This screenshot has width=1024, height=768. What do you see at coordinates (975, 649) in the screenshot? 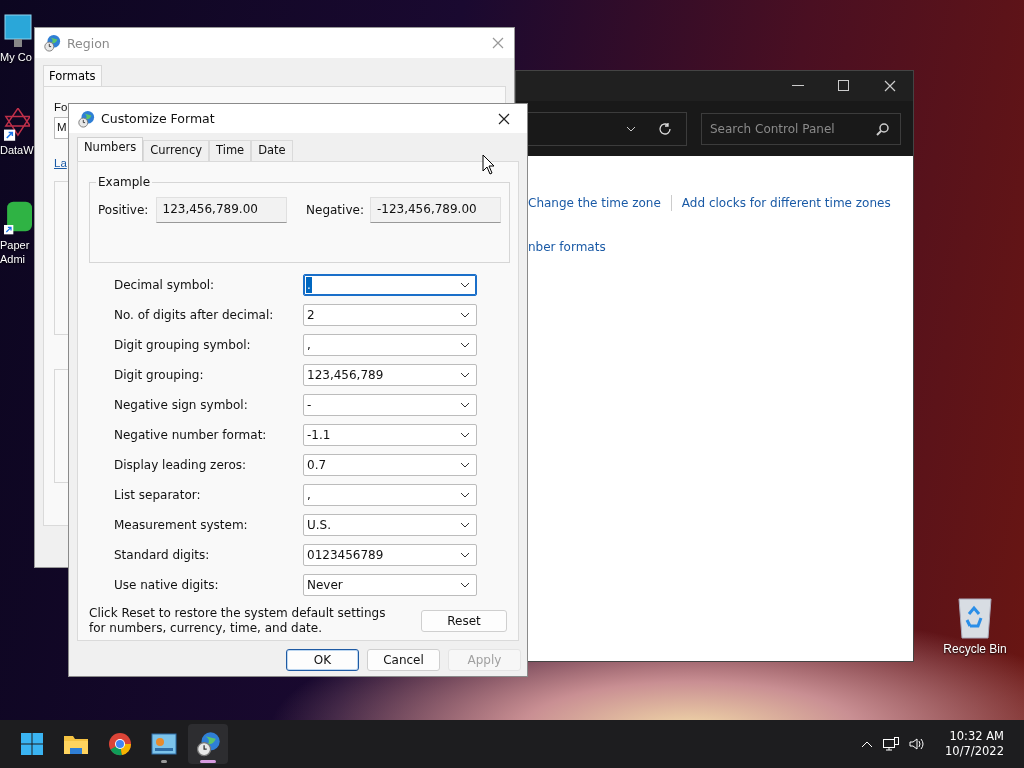
I see `desktop-icon-label: Recycle Bin` at bounding box center [975, 649].